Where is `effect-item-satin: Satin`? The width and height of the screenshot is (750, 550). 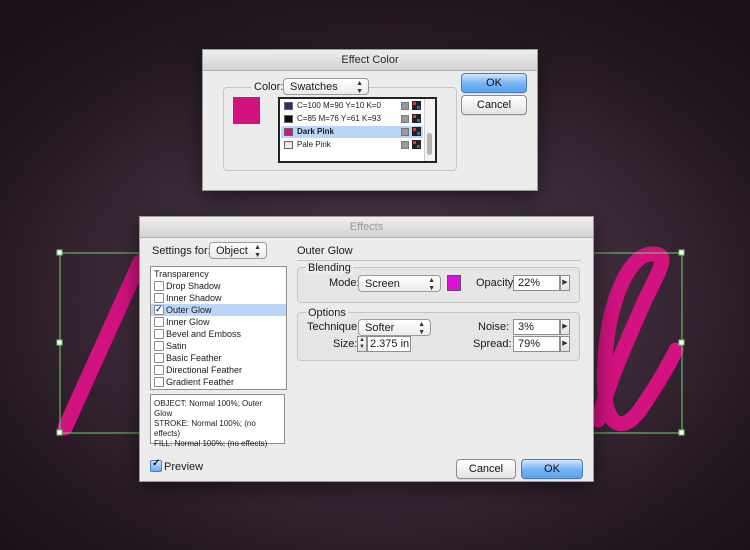
effect-item-satin: Satin is located at coordinates (218, 346).